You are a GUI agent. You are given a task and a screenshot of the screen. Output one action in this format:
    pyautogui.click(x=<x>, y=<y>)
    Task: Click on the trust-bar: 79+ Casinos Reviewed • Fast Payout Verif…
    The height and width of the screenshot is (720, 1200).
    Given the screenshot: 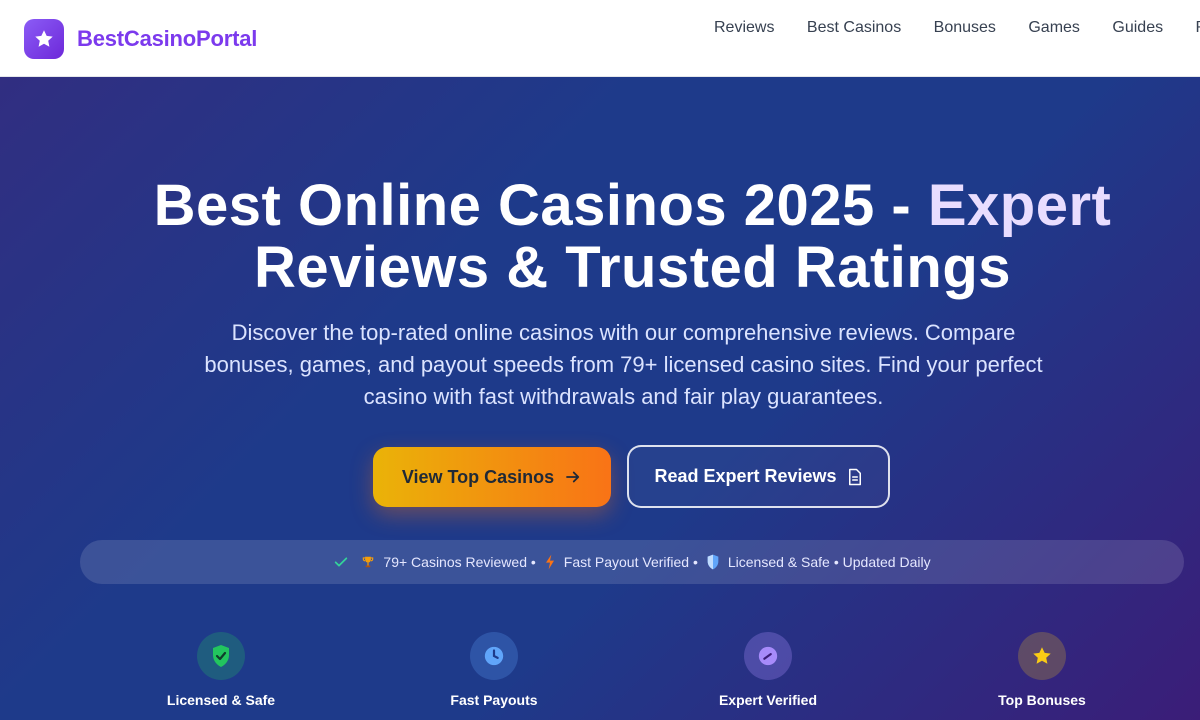 What is the action you would take?
    pyautogui.click(x=632, y=562)
    